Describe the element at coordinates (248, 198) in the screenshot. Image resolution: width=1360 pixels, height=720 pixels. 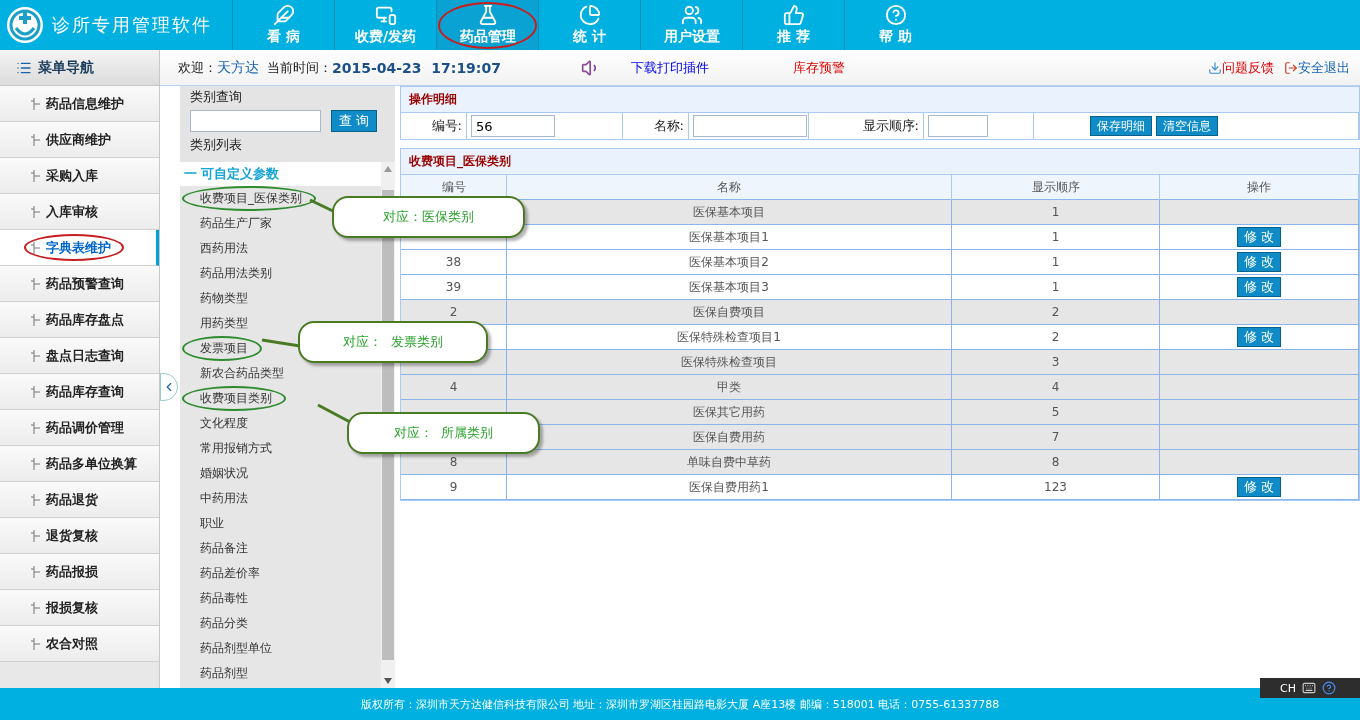
I see `category-item: 收费项目_医保类别` at that location.